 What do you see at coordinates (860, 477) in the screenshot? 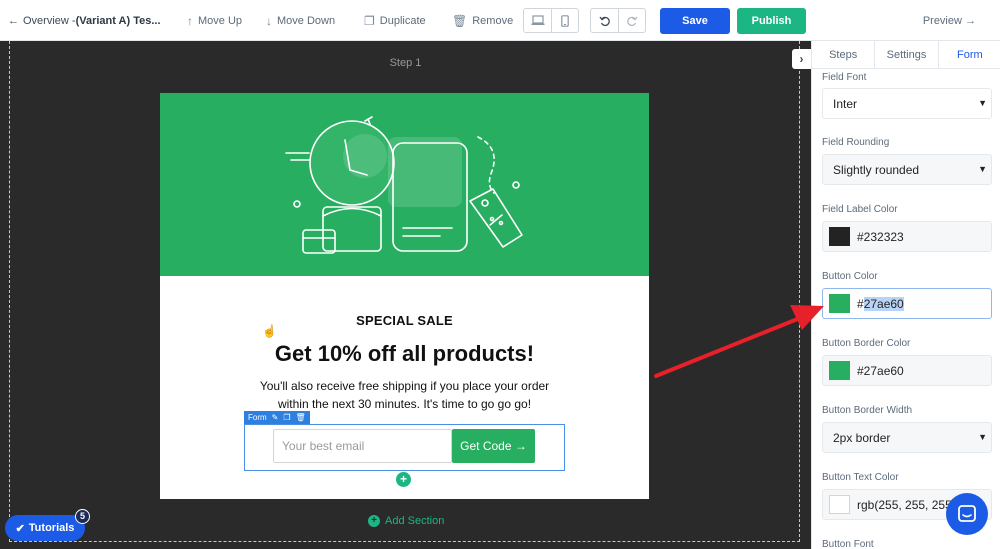
I see `button-text-color-label: Button Text Color` at bounding box center [860, 477].